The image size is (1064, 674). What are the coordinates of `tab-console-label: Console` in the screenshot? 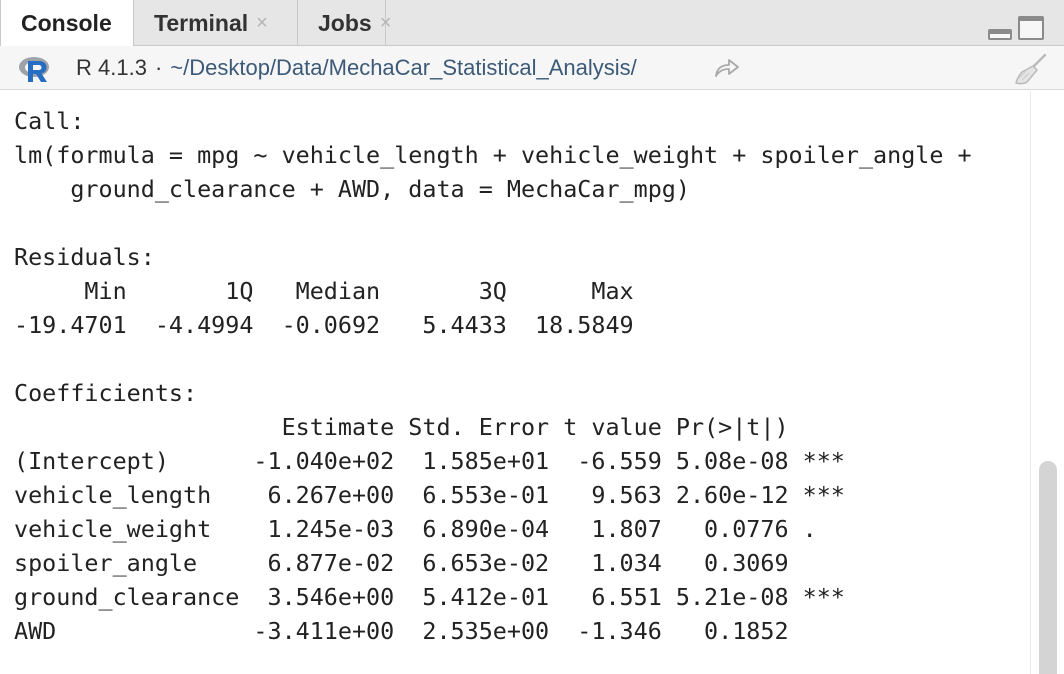 It's located at (66, 23).